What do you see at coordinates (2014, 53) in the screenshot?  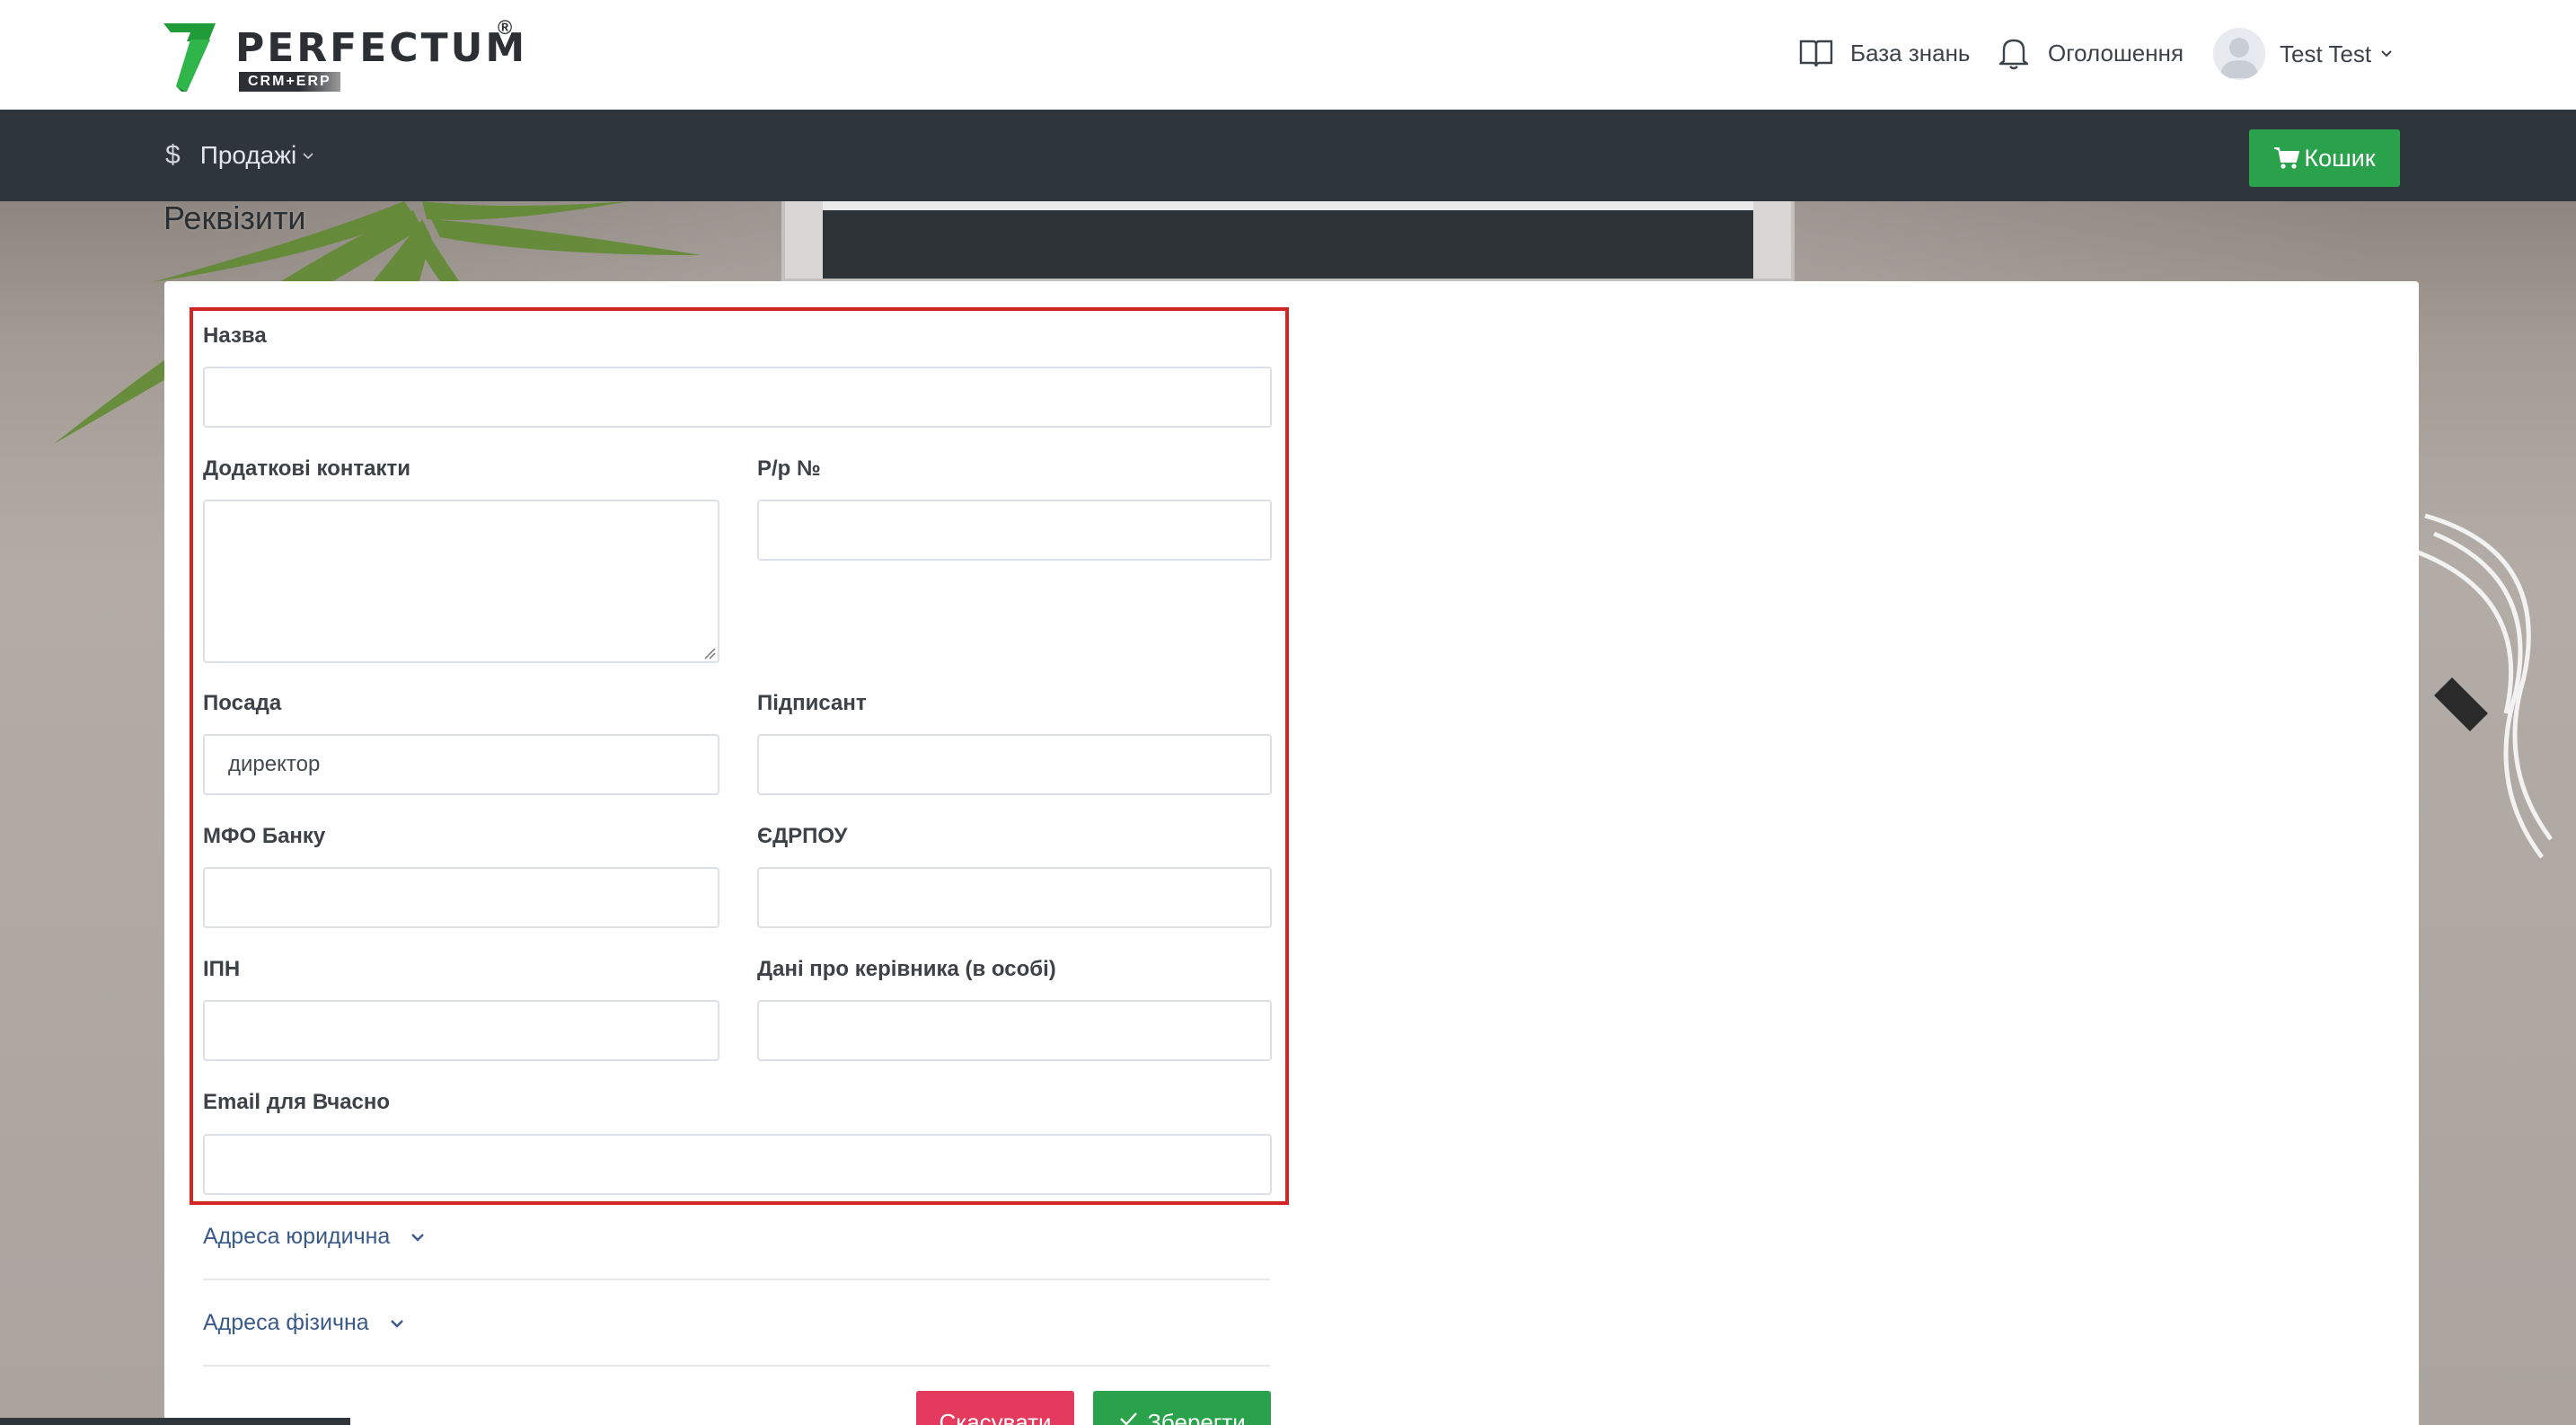 I see `bell-icon` at bounding box center [2014, 53].